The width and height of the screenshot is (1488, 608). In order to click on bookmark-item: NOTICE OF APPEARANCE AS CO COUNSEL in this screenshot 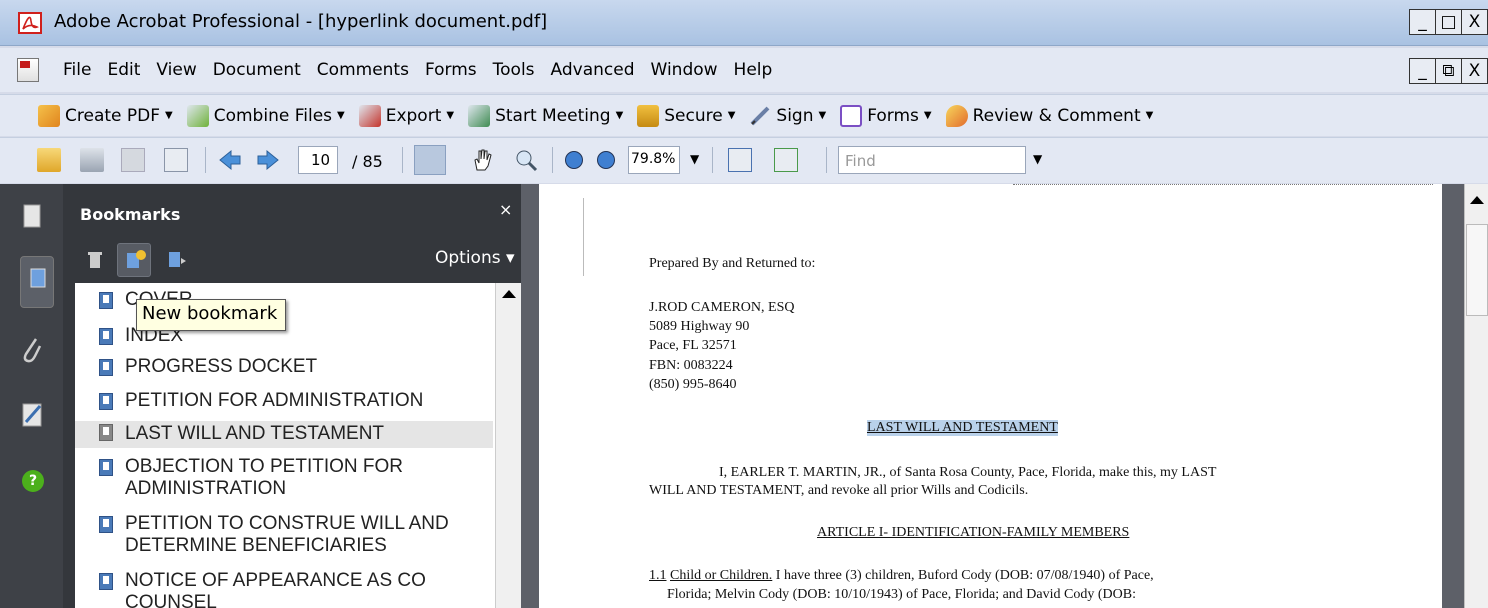, I will do `click(284, 589)`.